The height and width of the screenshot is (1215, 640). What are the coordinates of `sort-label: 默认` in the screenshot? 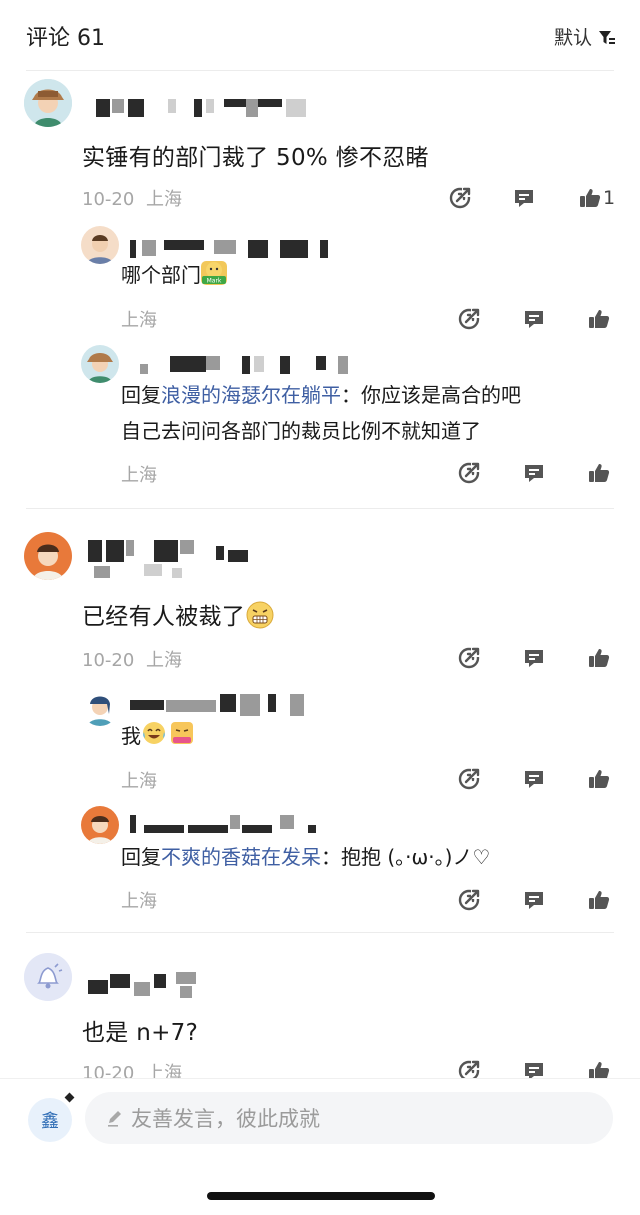 It's located at (572, 38).